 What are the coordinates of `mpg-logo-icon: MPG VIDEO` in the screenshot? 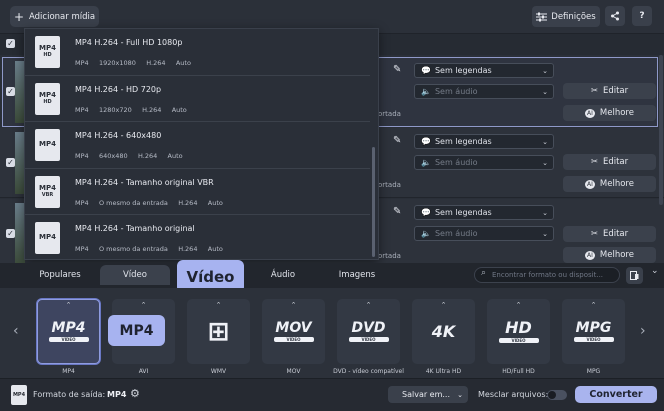 It's located at (593, 331).